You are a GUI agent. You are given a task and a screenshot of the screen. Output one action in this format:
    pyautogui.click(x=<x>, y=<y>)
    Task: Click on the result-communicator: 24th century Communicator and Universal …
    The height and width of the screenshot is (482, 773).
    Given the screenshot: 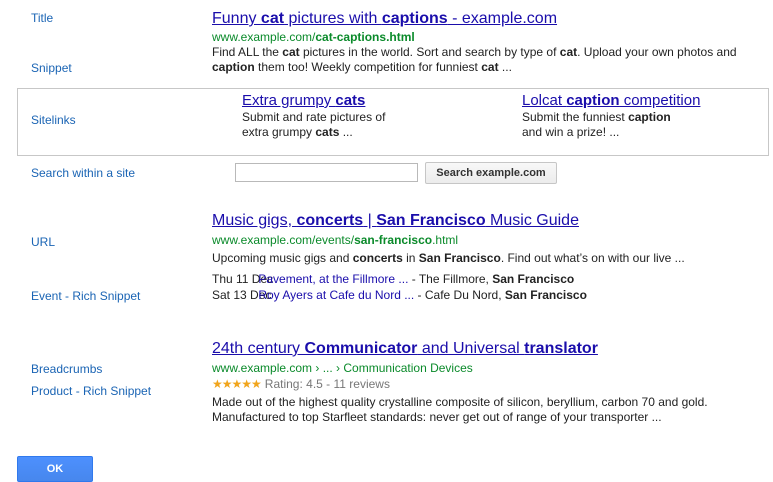 What is the action you would take?
    pyautogui.click(x=490, y=382)
    